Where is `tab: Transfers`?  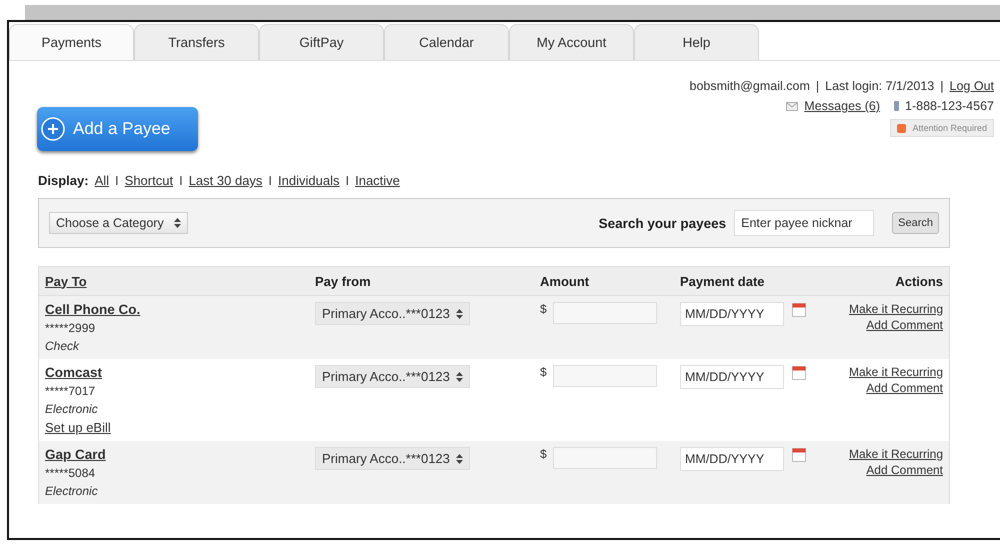
tab: Transfers is located at coordinates (196, 42).